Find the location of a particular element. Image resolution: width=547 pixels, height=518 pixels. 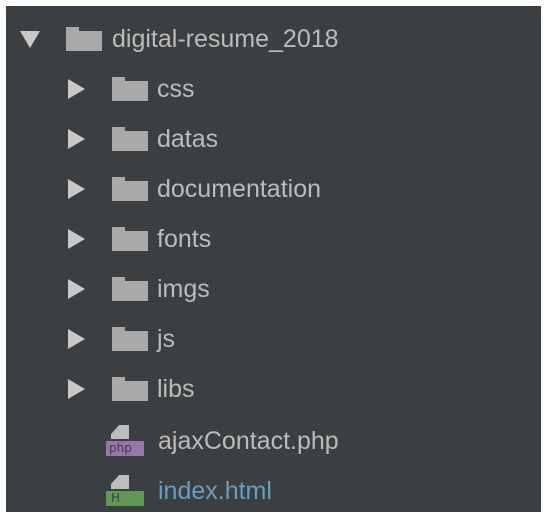

tree-item-css: css is located at coordinates (131, 89).